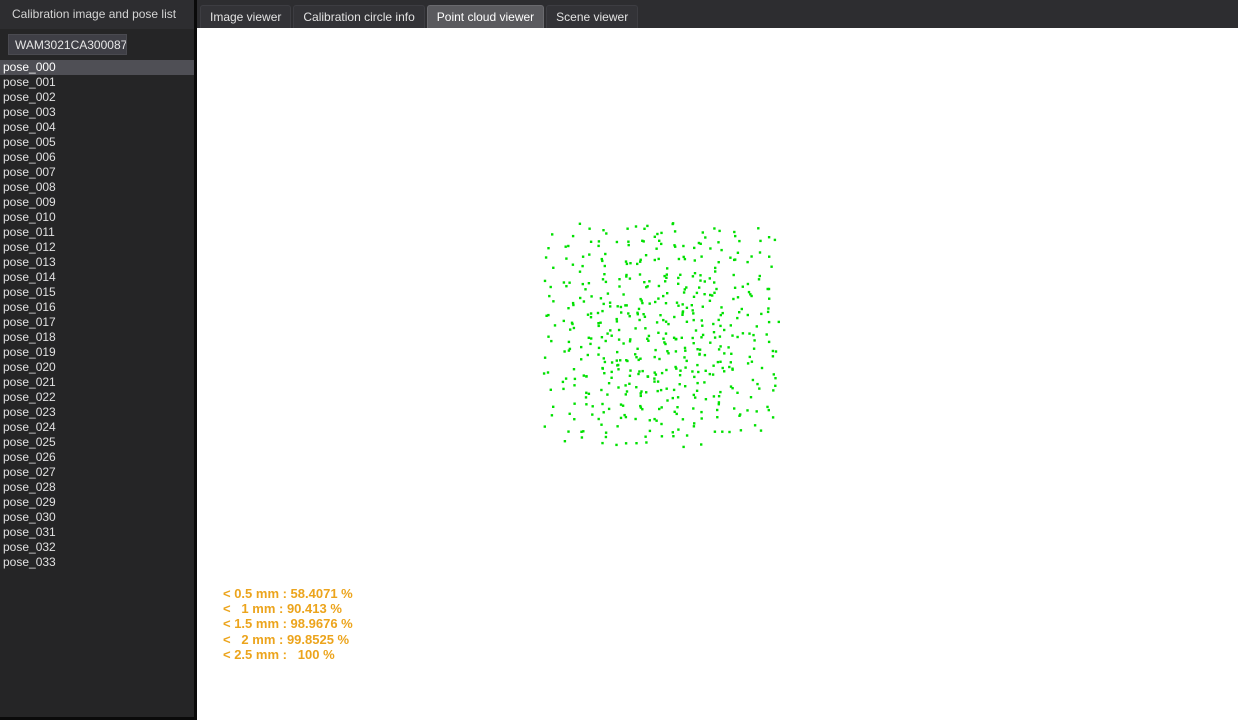 This screenshot has width=1238, height=720. Describe the element at coordinates (97, 307) in the screenshot. I see `pose-list-item: pose_016` at that location.